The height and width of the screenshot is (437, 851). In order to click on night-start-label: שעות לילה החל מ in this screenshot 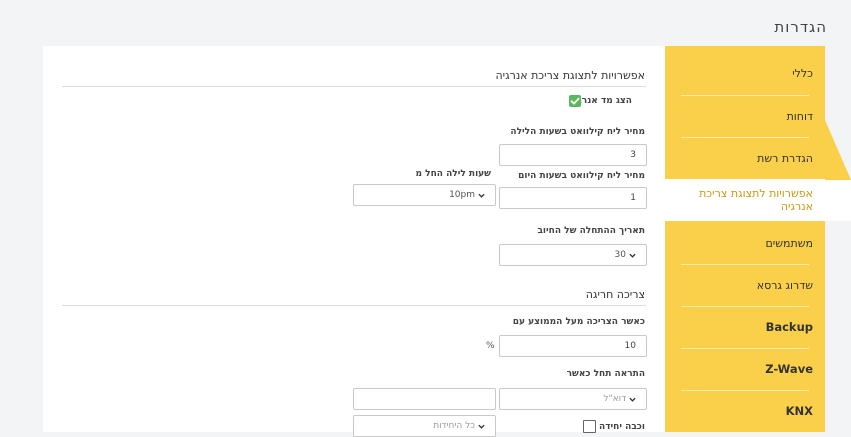, I will do `click(453, 174)`.